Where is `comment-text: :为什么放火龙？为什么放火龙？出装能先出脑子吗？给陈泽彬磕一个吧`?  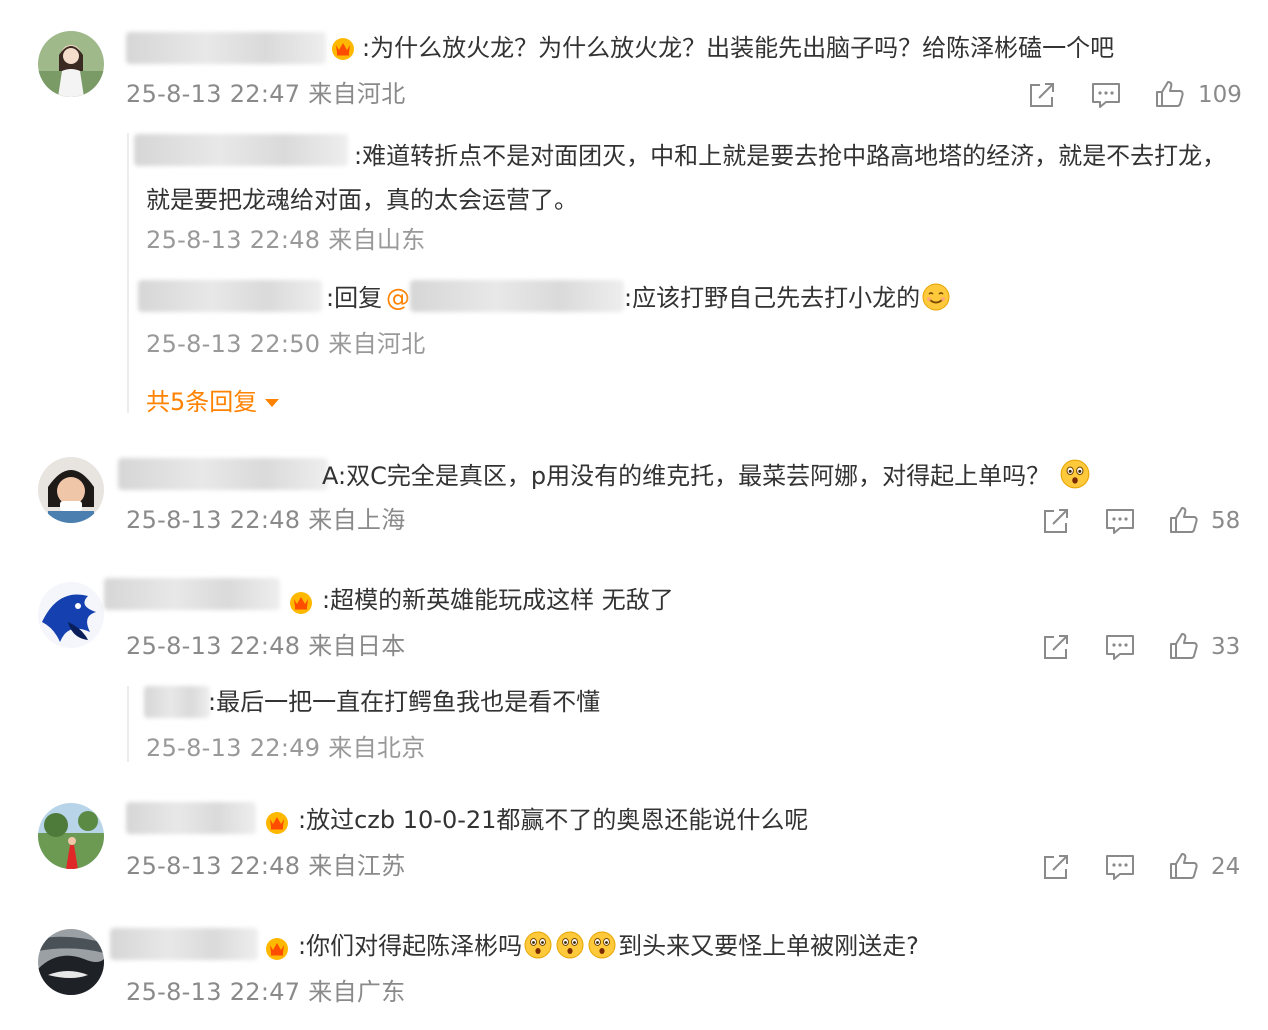 comment-text: :为什么放火龙？为什么放火龙？出装能先出脑子吗？给陈泽彬磕一个吧 is located at coordinates (738, 48).